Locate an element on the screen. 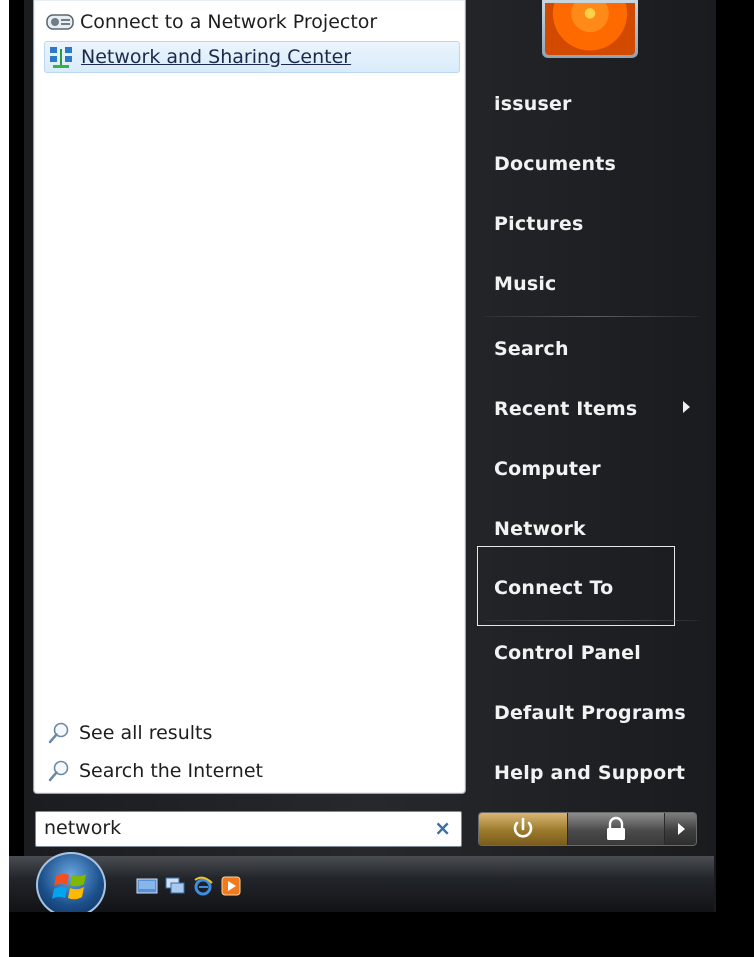  right-item-network: Network is located at coordinates (540, 529).